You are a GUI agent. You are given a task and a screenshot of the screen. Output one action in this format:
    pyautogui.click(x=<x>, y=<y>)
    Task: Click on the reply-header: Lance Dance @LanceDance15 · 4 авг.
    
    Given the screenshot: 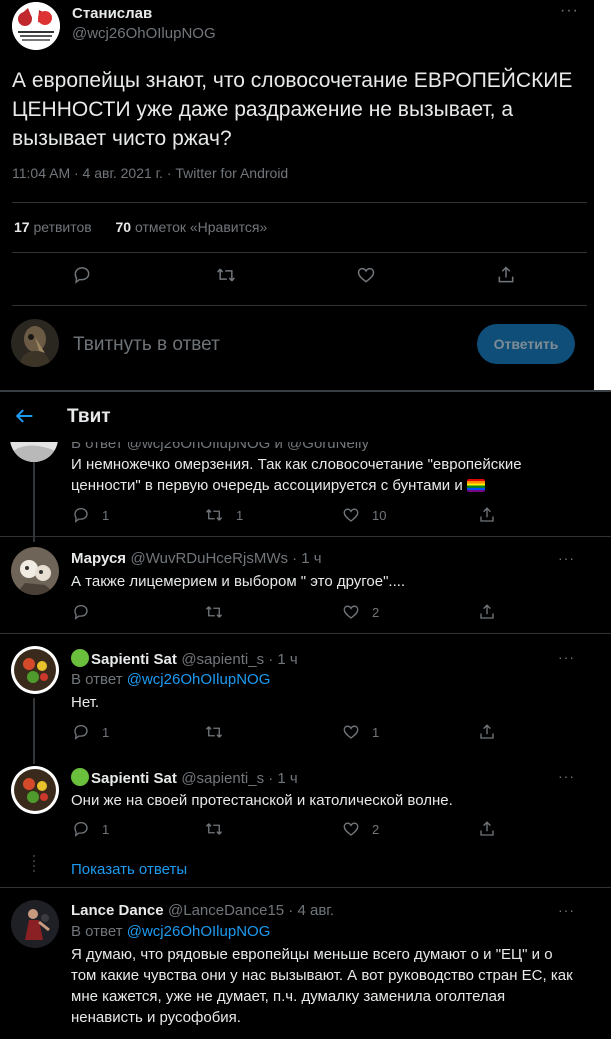 What is the action you would take?
    pyautogui.click(x=202, y=911)
    